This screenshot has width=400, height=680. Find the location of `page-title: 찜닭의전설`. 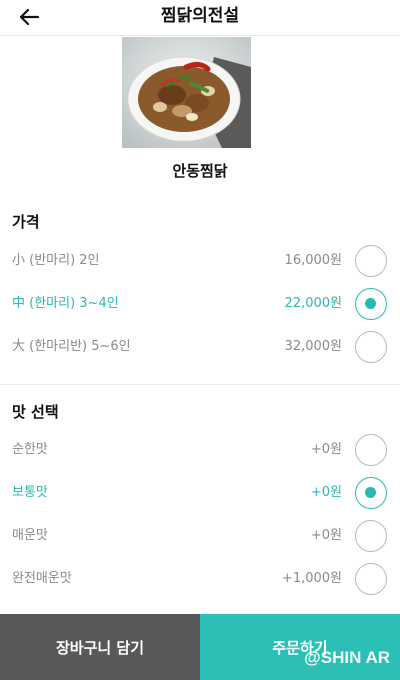

page-title: 찜닭의전설 is located at coordinates (200, 16).